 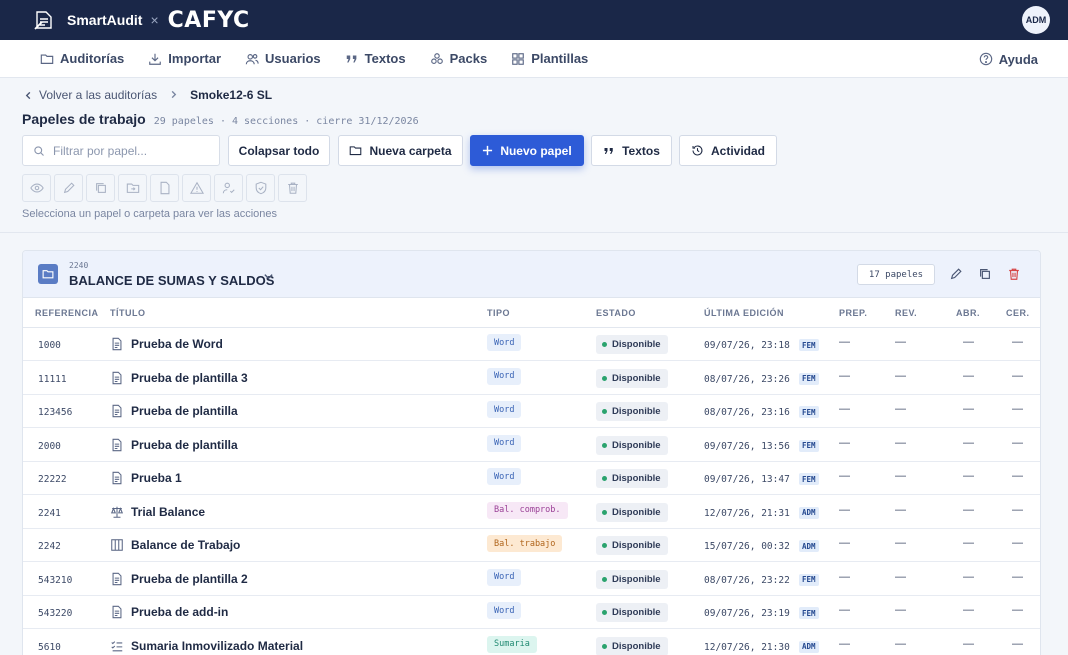 I want to click on chevron-down-icon, so click(x=268, y=278).